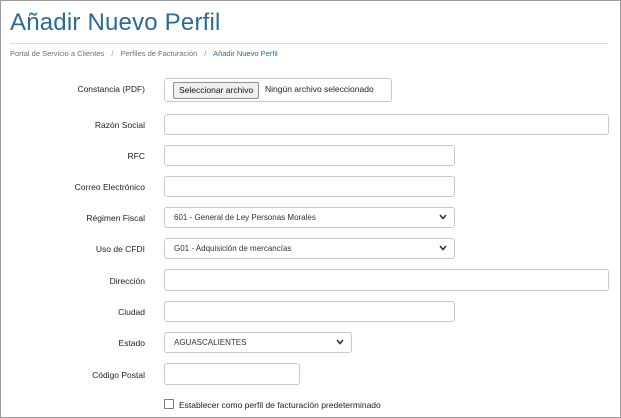 The height and width of the screenshot is (418, 621). I want to click on regimen-fiscal-select: 601 - General de Ley Personas Morales, so click(309, 217).